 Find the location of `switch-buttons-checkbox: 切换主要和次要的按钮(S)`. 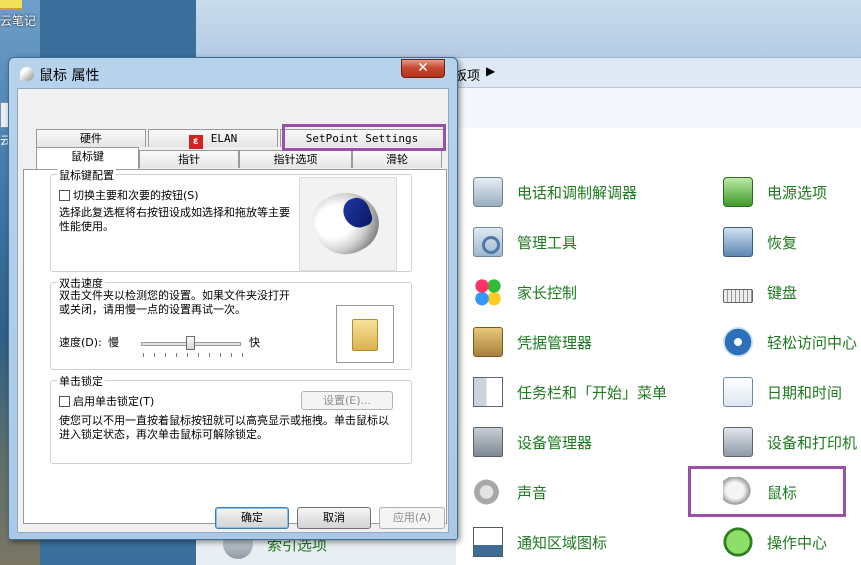

switch-buttons-checkbox: 切换主要和次要的按钮(S) is located at coordinates (129, 195).